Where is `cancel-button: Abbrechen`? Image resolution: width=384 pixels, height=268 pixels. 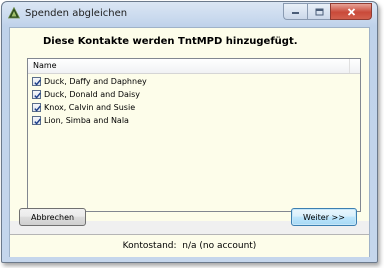 cancel-button: Abbrechen is located at coordinates (52, 217).